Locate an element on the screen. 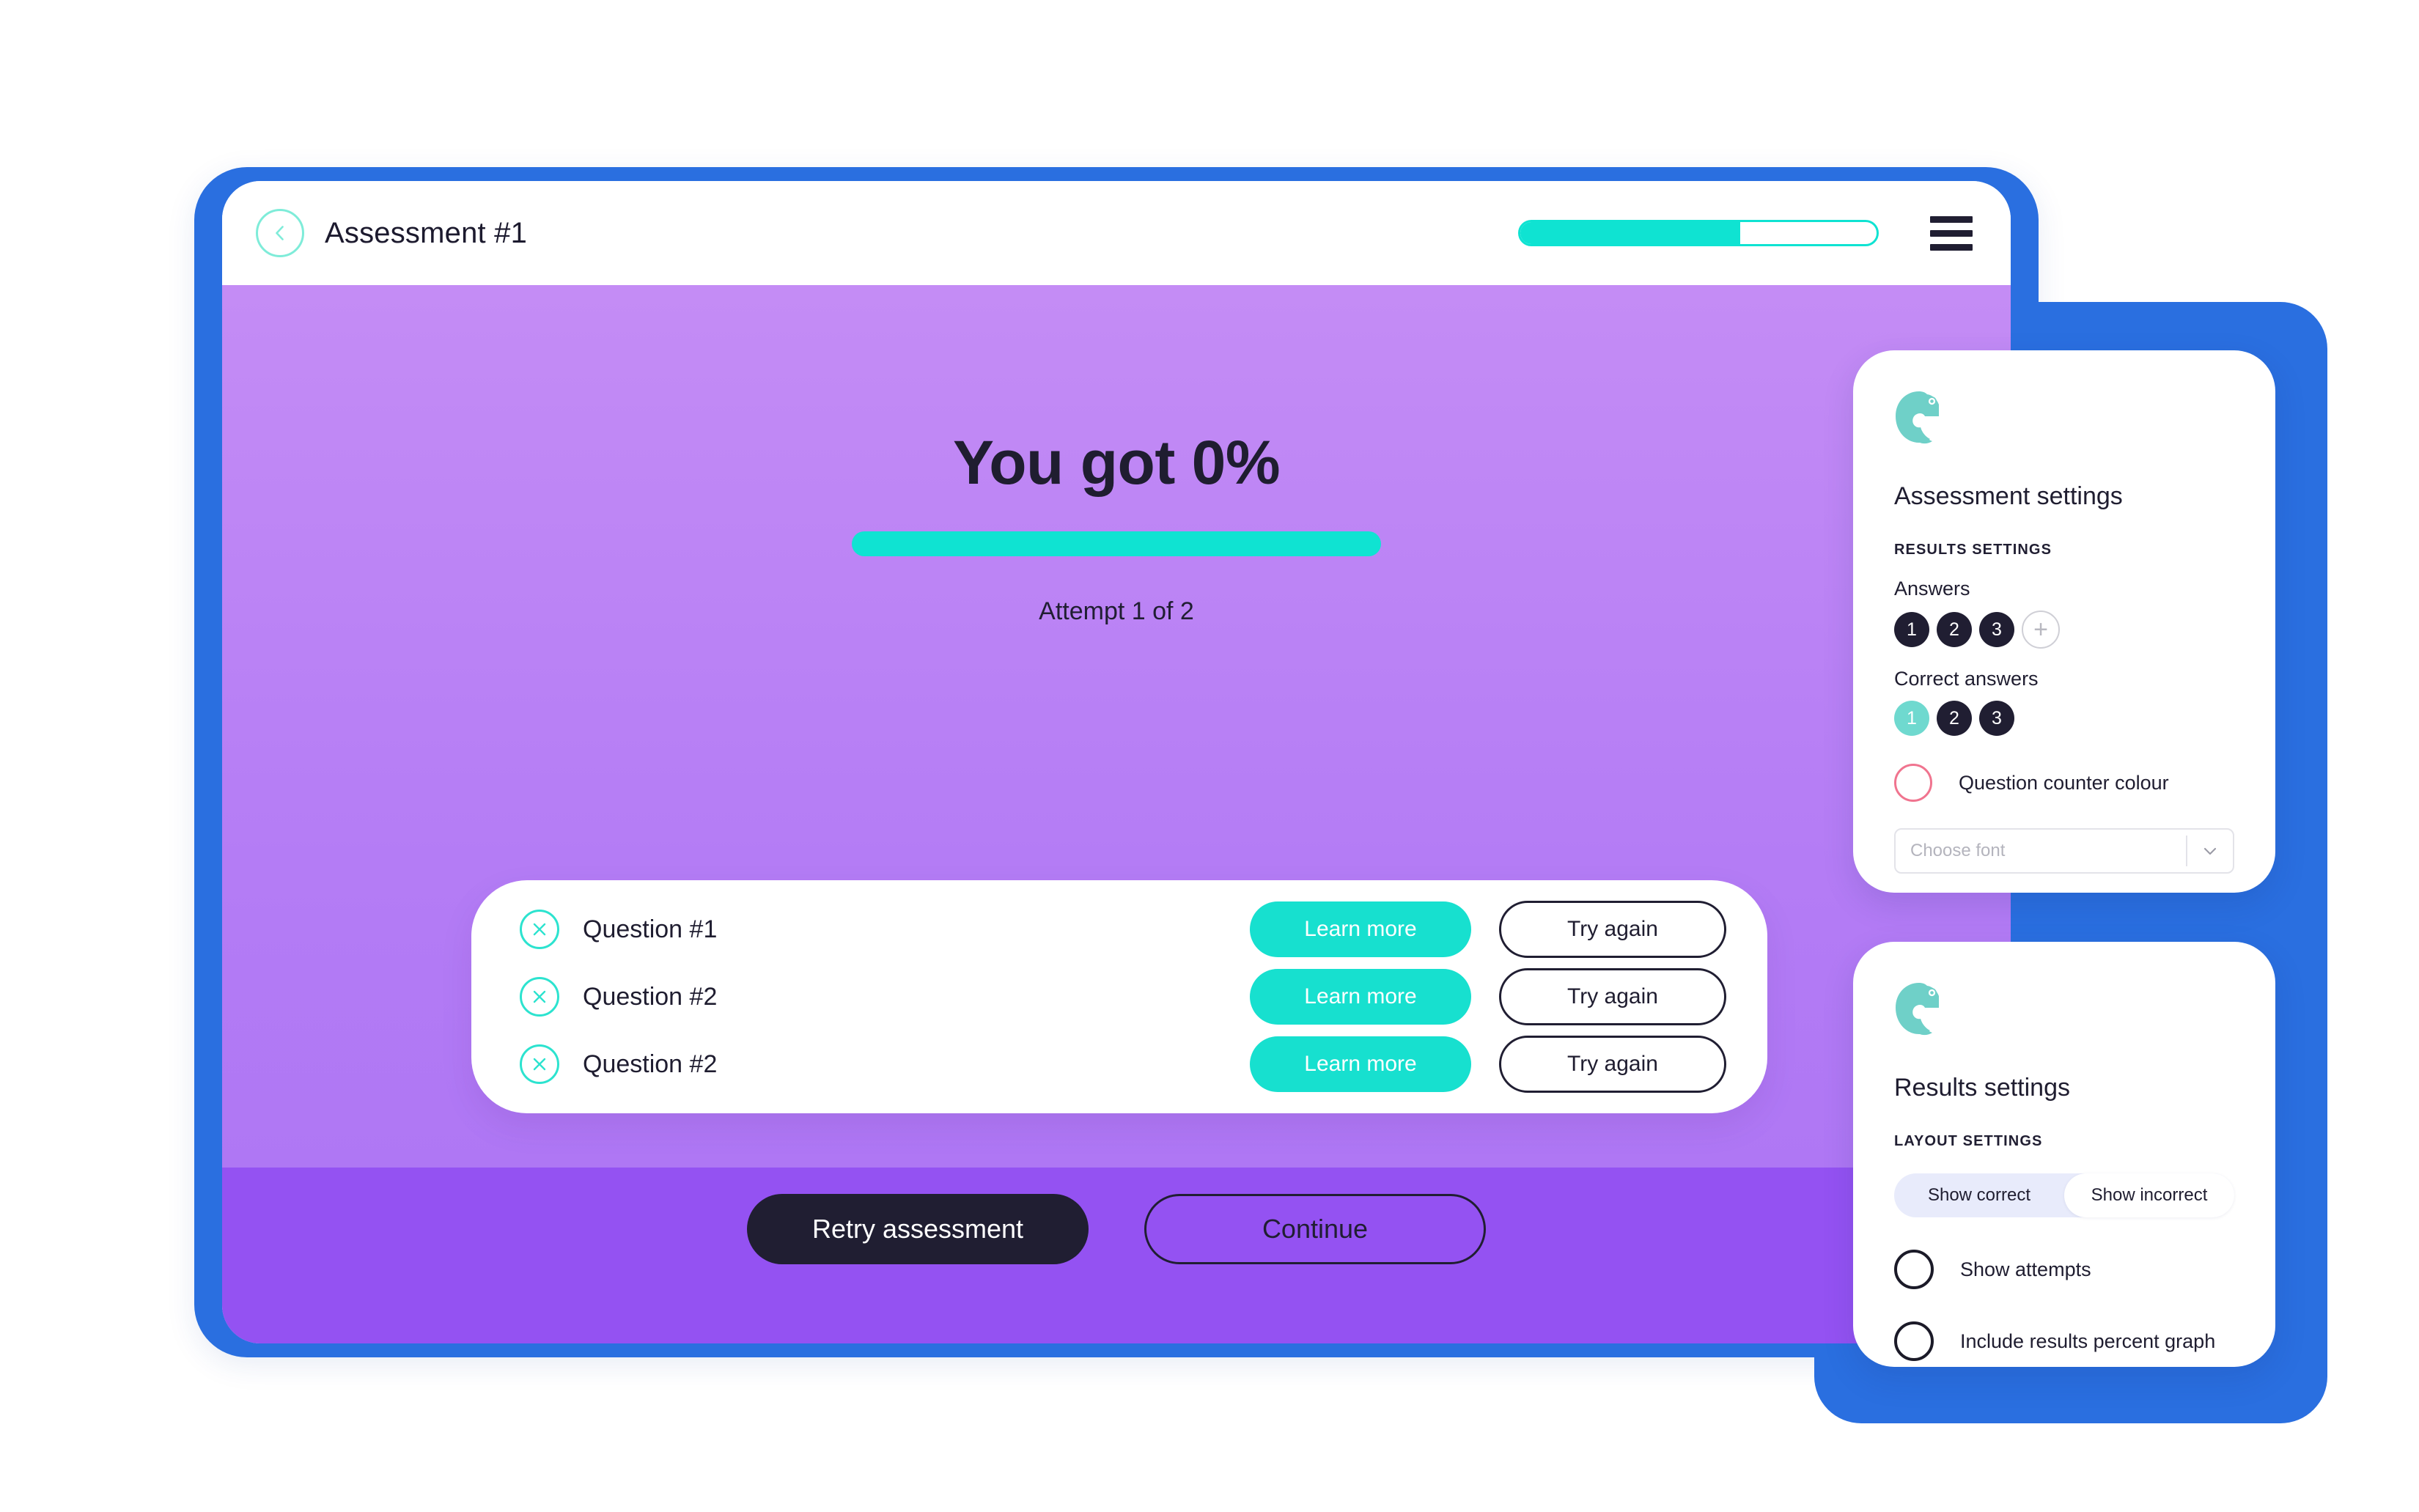  segment-show-incorrect: Show incorrect is located at coordinates (2149, 1195).